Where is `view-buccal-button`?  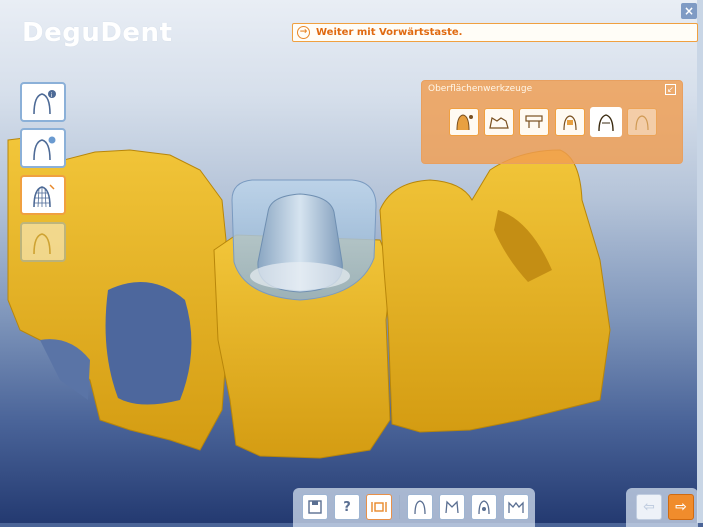 view-buccal-button is located at coordinates (484, 507).